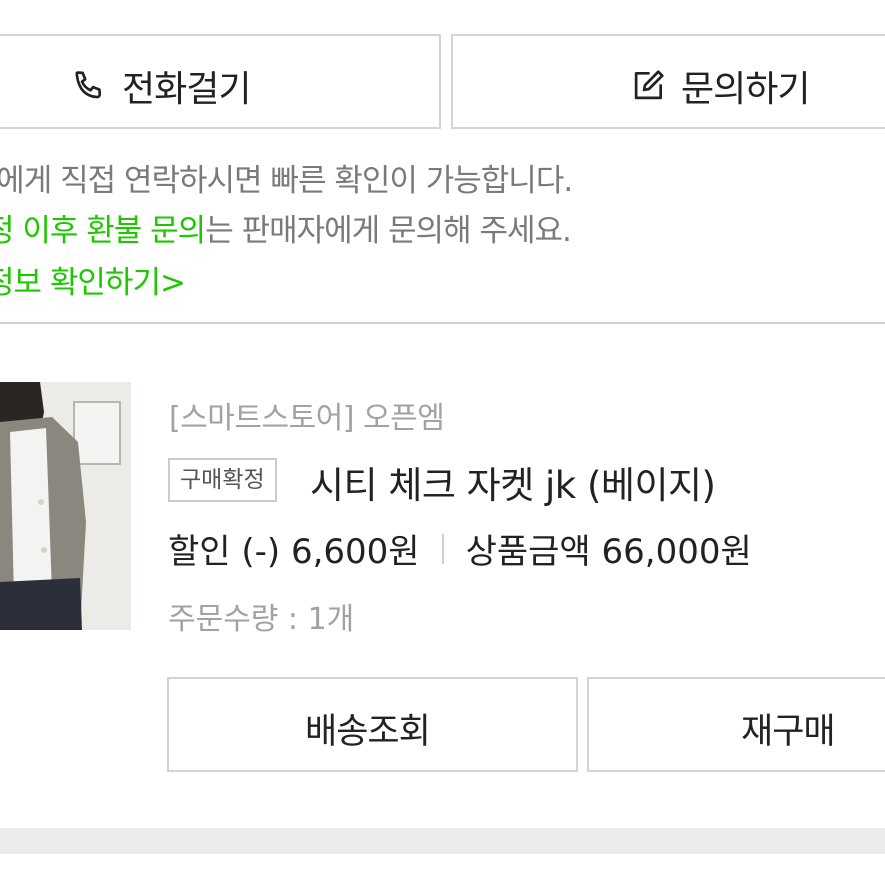 The width and height of the screenshot is (885, 885). Describe the element at coordinates (668, 81) in the screenshot. I see `inquiry-button: 문의하기` at that location.